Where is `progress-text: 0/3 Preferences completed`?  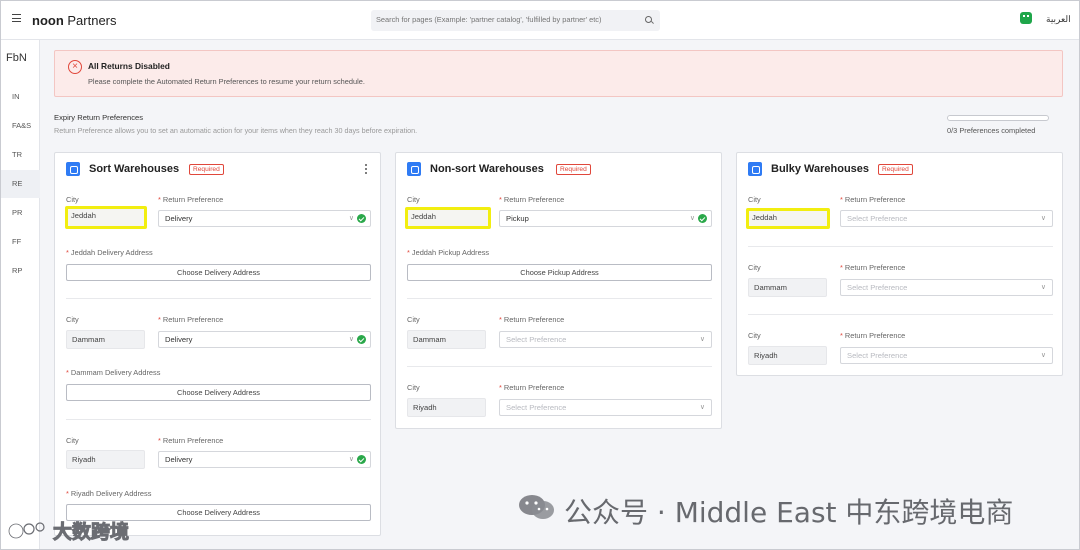
progress-text: 0/3 Preferences completed is located at coordinates (991, 130).